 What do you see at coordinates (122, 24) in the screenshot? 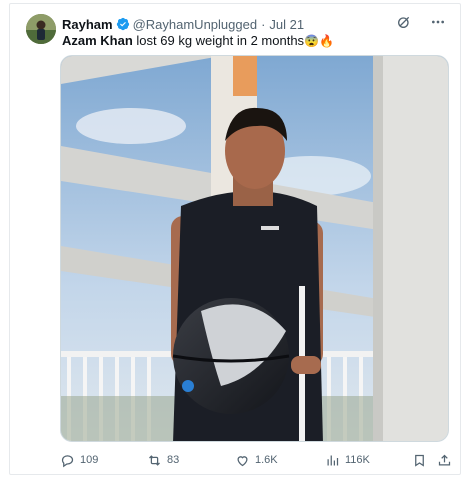
I see `verified-badge-icon` at bounding box center [122, 24].